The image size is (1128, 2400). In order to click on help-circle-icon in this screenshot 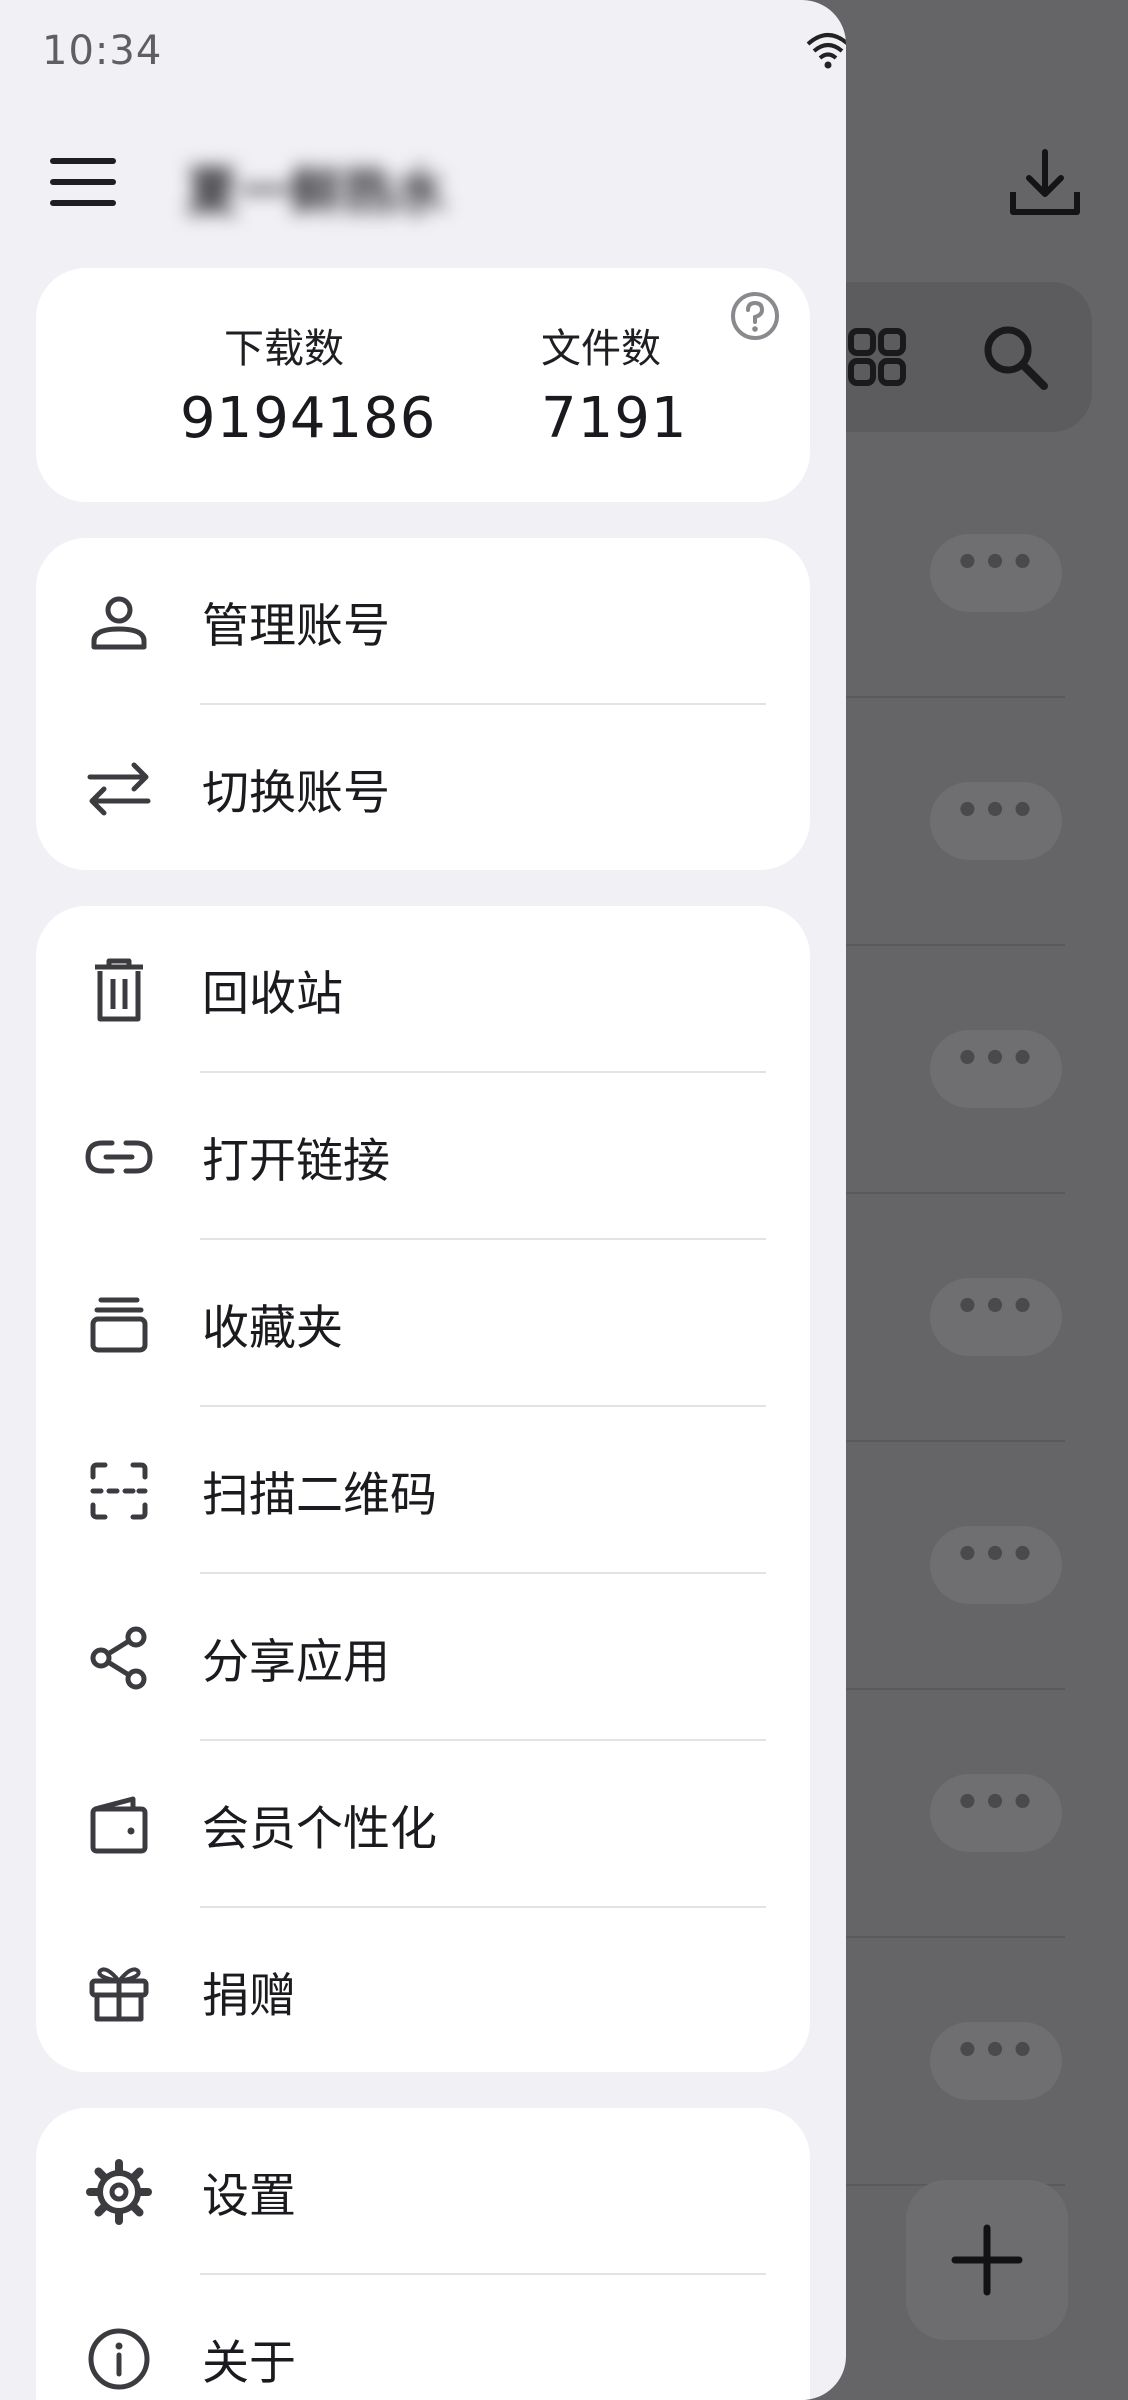, I will do `click(755, 316)`.